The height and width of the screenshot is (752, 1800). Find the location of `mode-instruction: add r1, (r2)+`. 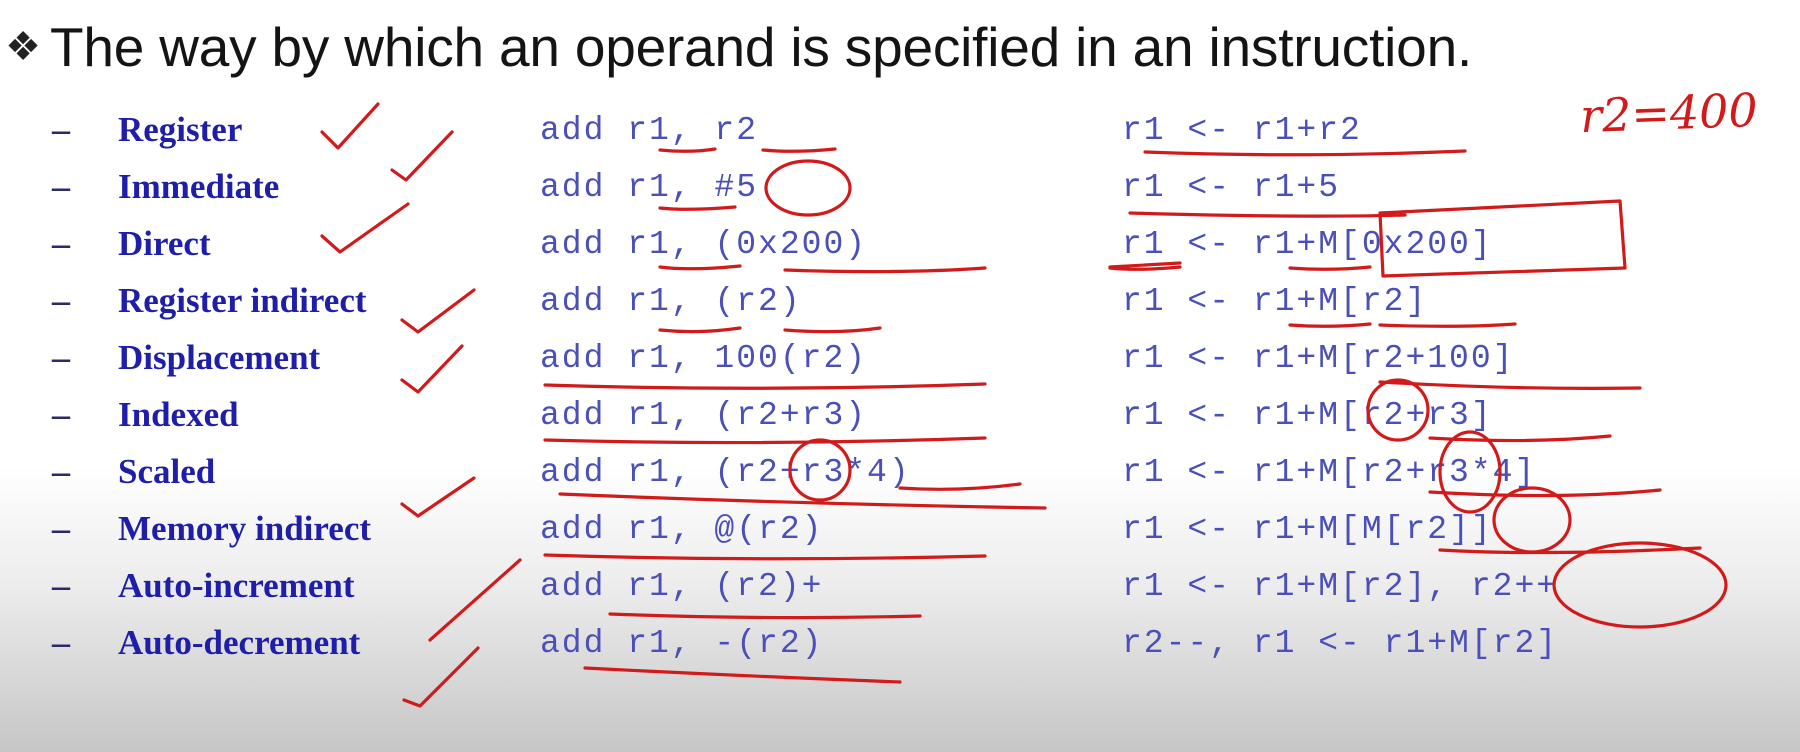

mode-instruction: add r1, (r2)+ is located at coordinates (682, 586).